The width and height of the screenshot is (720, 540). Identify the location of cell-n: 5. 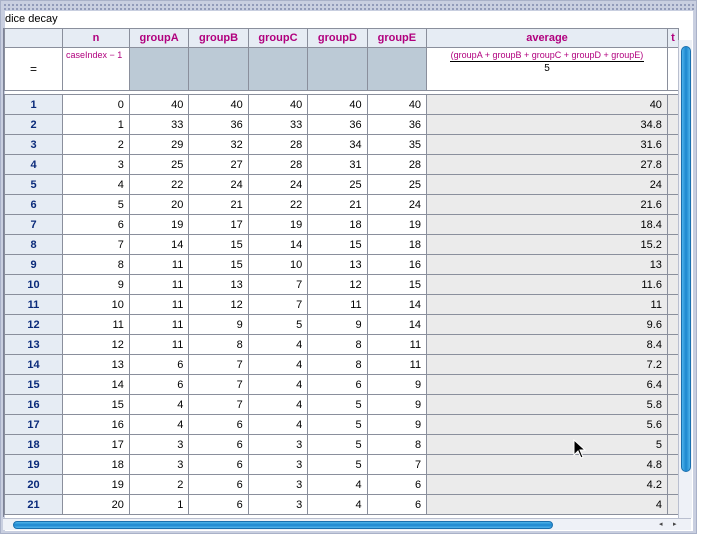
(96, 204).